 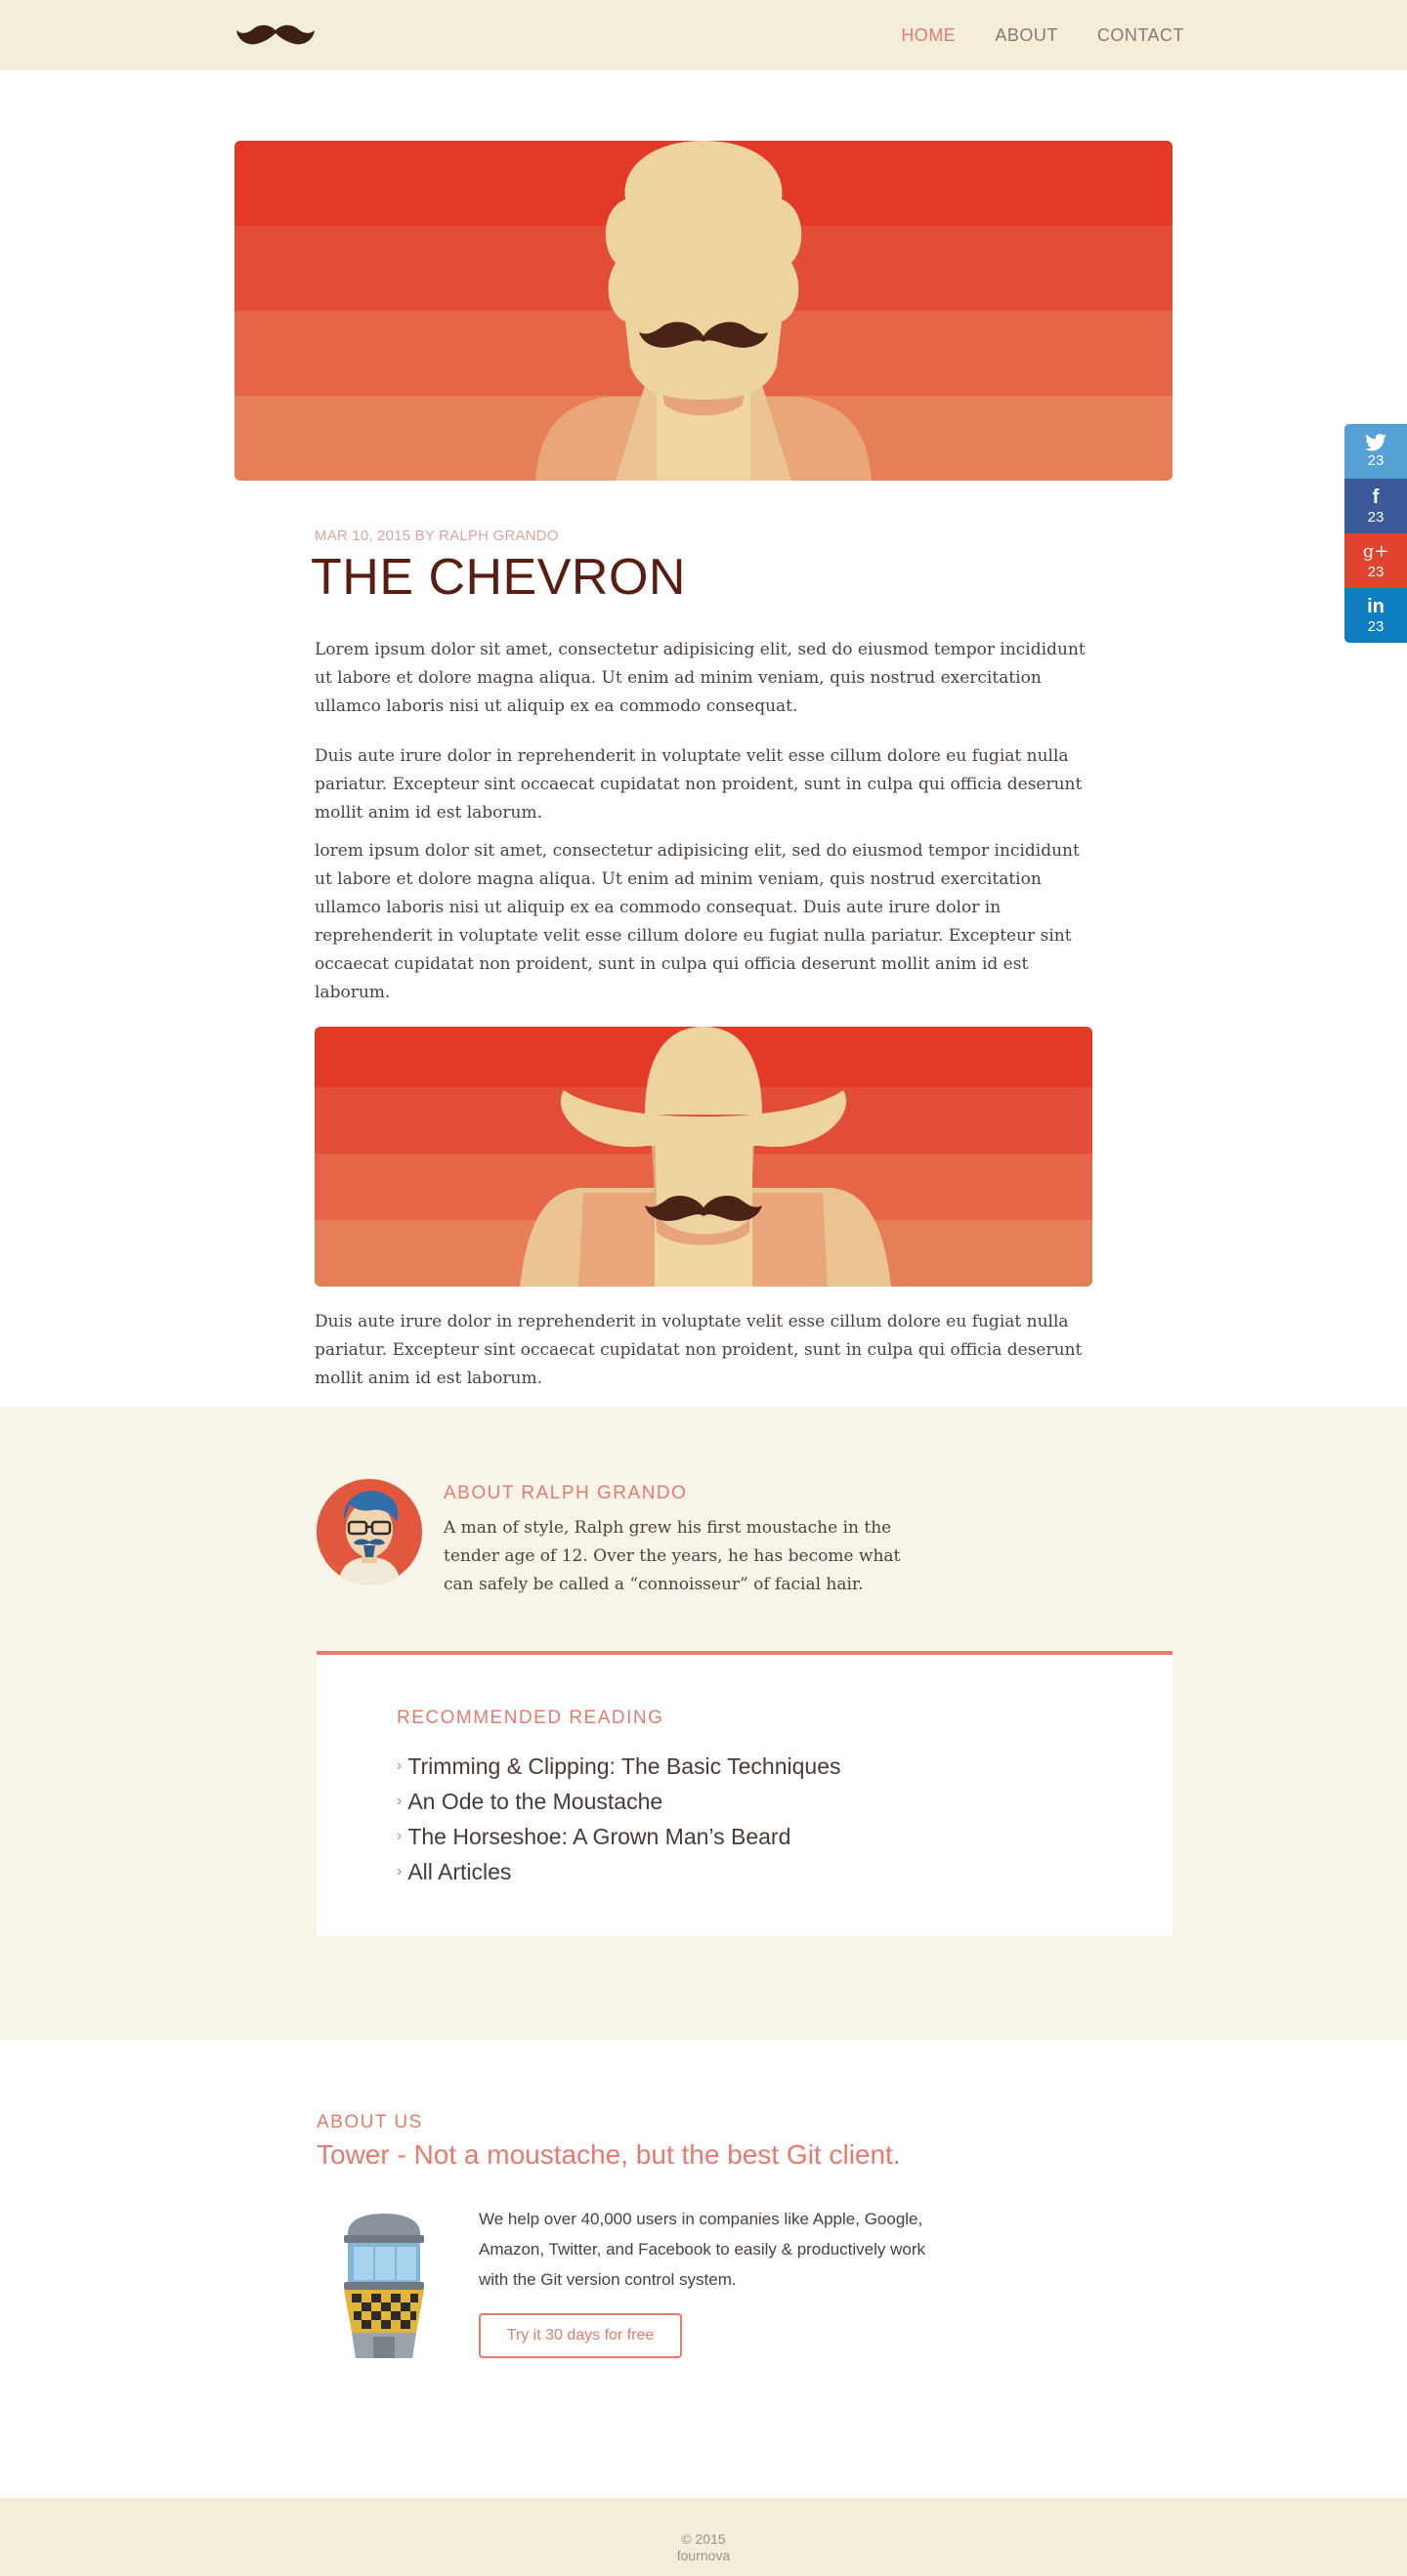 I want to click on recommended-heading: RECOMMENDED READING, so click(x=530, y=1718).